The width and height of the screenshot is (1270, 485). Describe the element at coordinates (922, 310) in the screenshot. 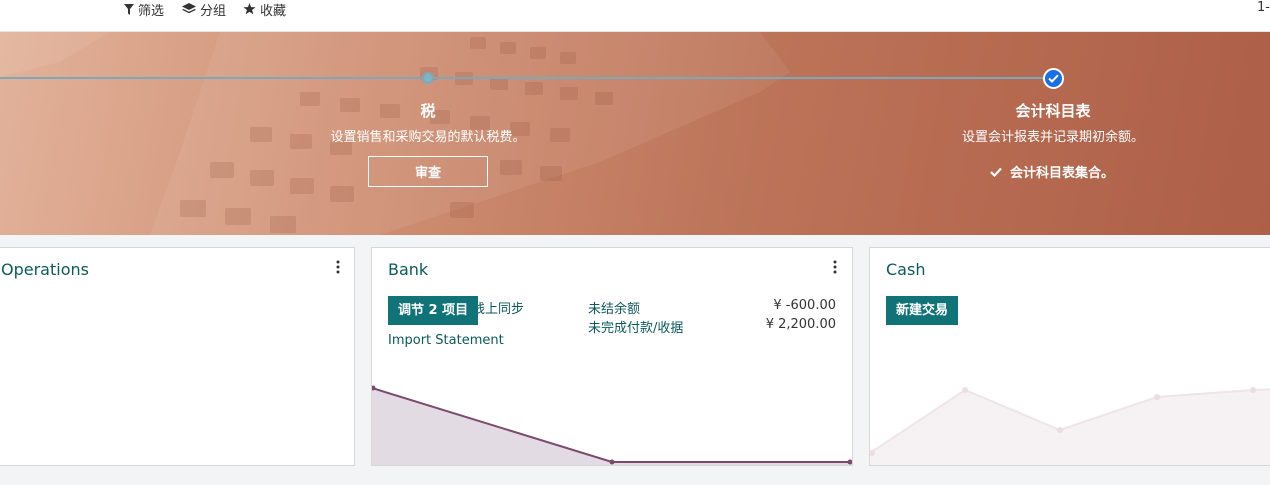

I see `new-transaction-button: 新建交易` at that location.